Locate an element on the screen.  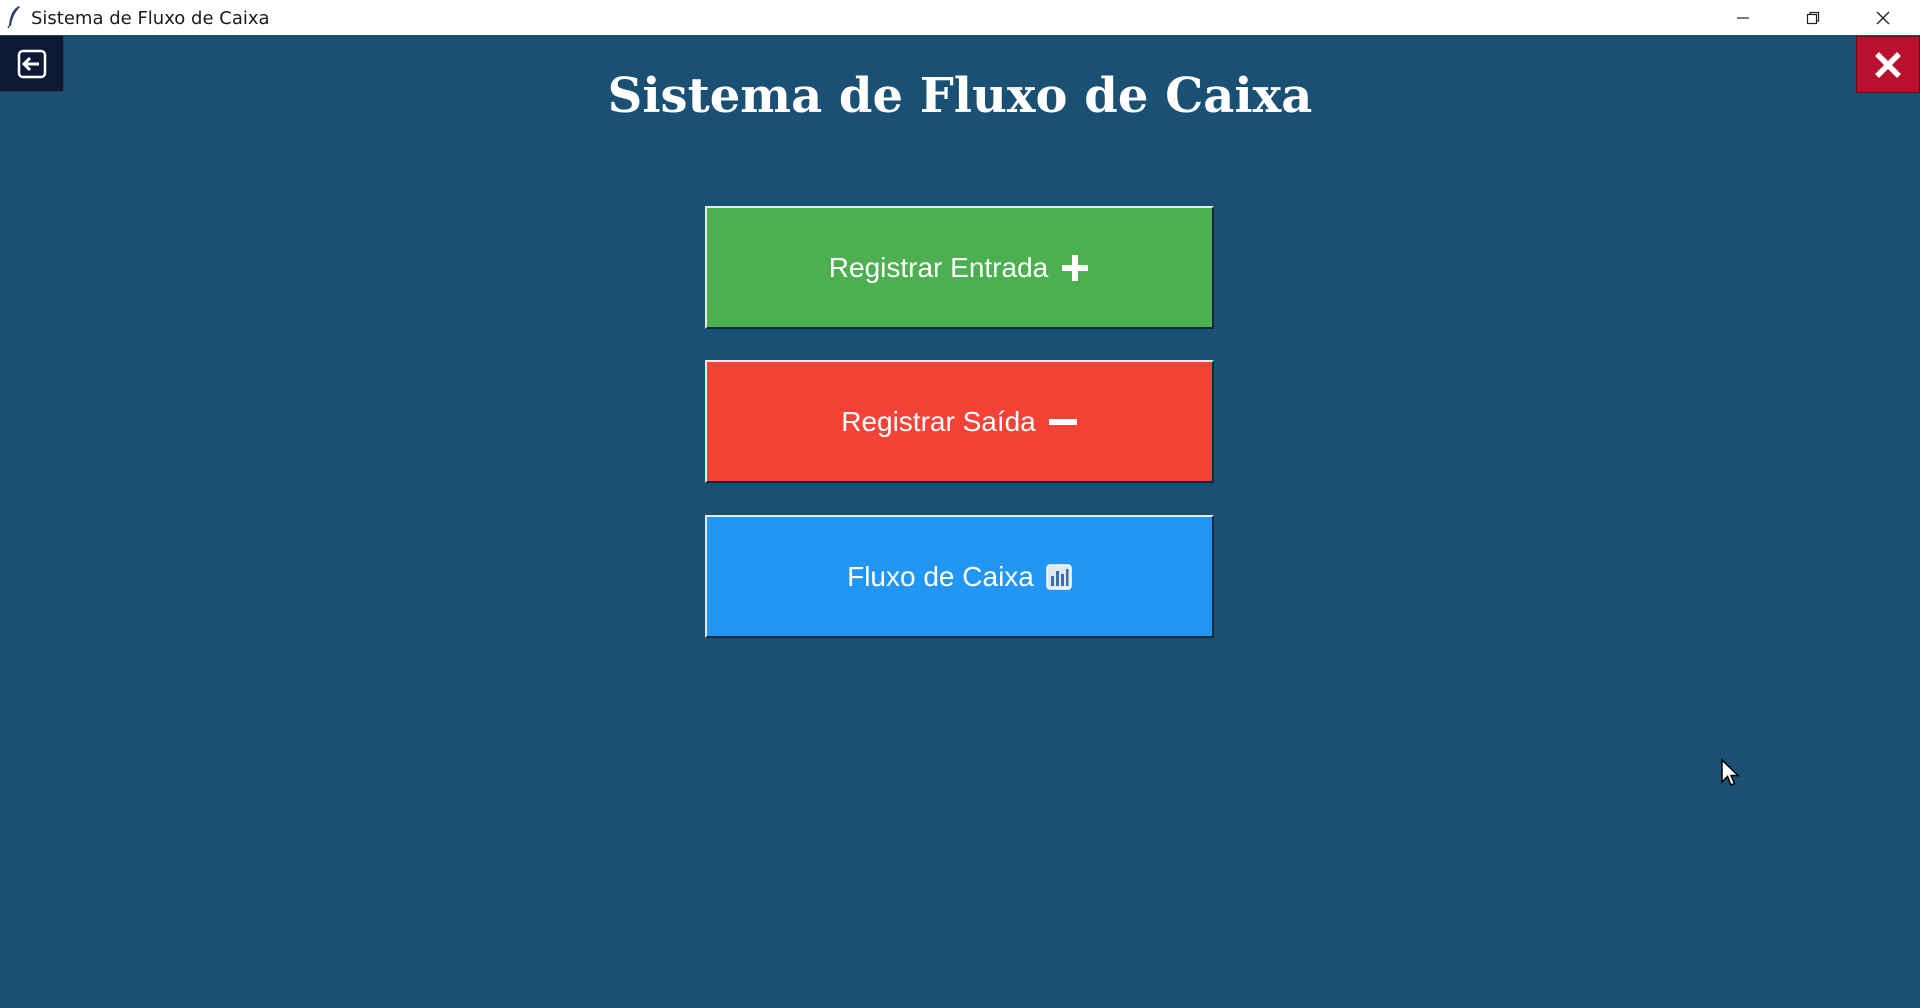
register-income-button: Registrar Entrada is located at coordinates (959, 267).